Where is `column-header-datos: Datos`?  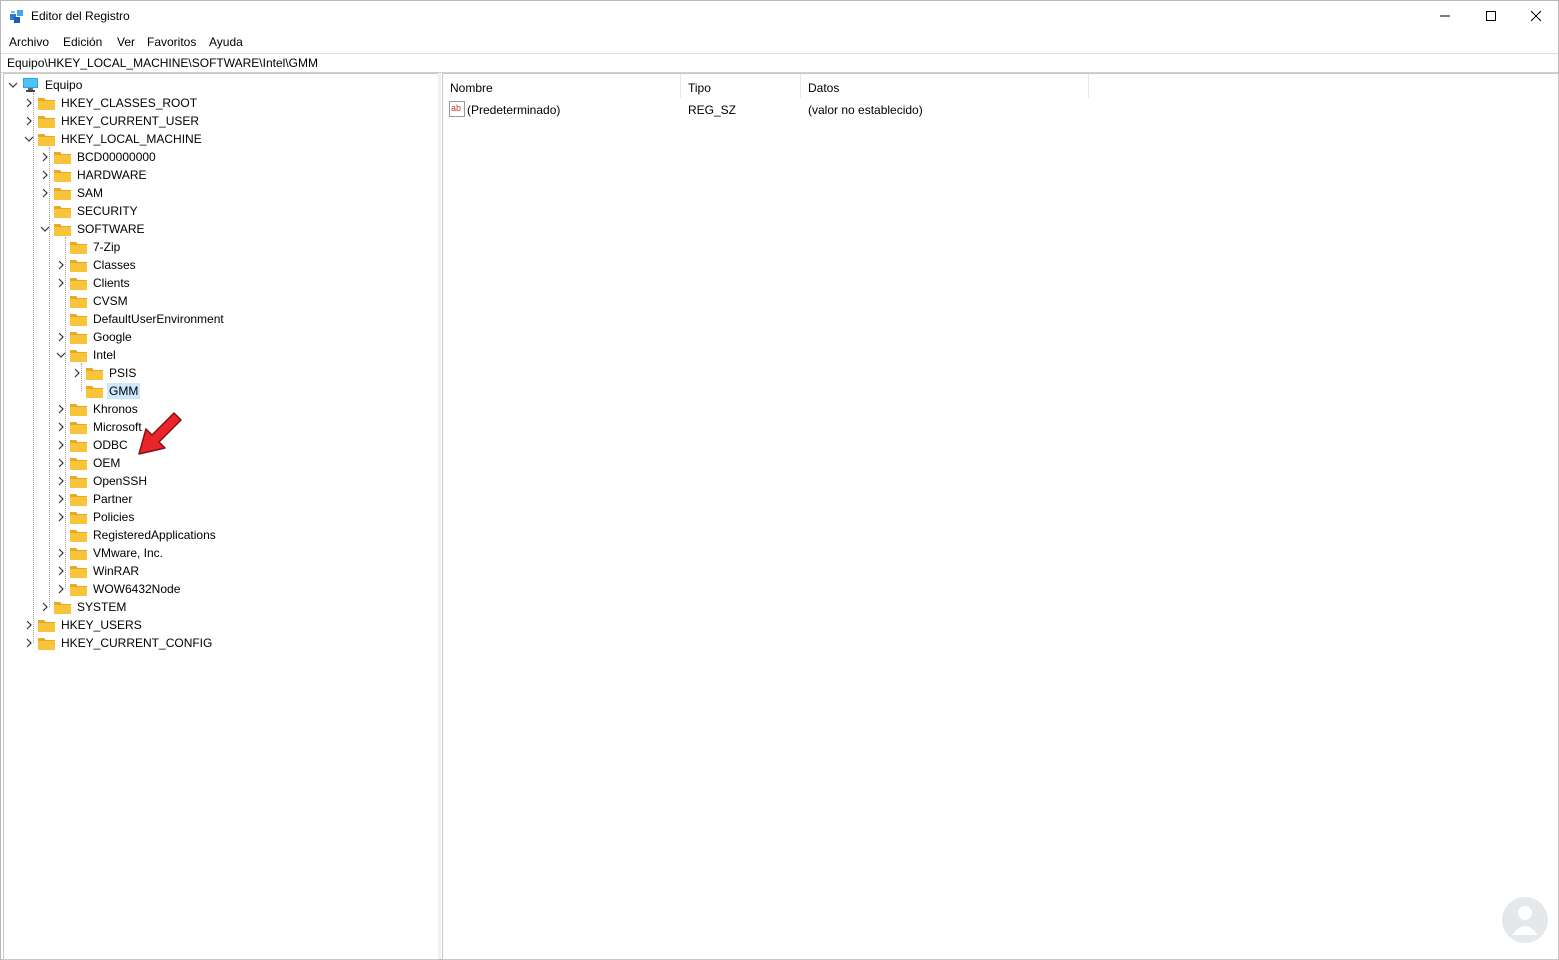
column-header-datos: Datos is located at coordinates (945, 86).